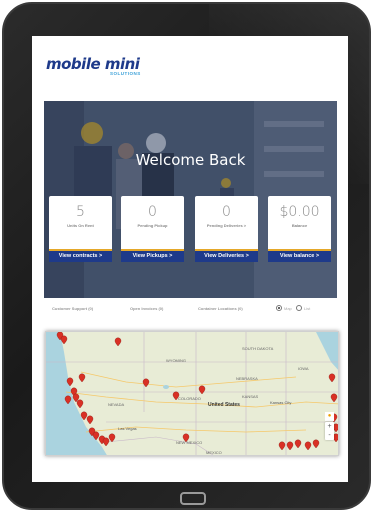  I want to click on map-label-mexico: MEXICO, so click(214, 452).